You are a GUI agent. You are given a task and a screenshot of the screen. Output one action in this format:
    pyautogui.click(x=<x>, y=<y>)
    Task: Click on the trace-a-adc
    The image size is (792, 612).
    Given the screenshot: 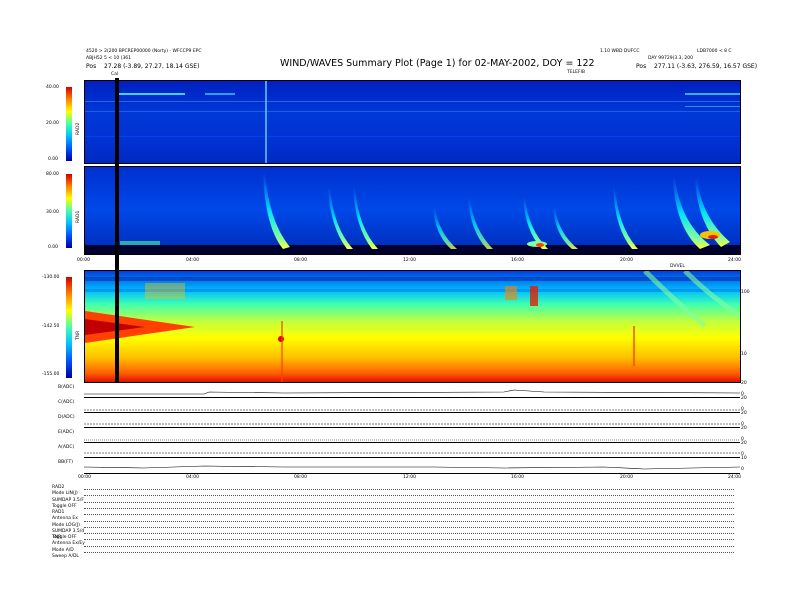 What is the action you would take?
    pyautogui.click(x=412, y=450)
    